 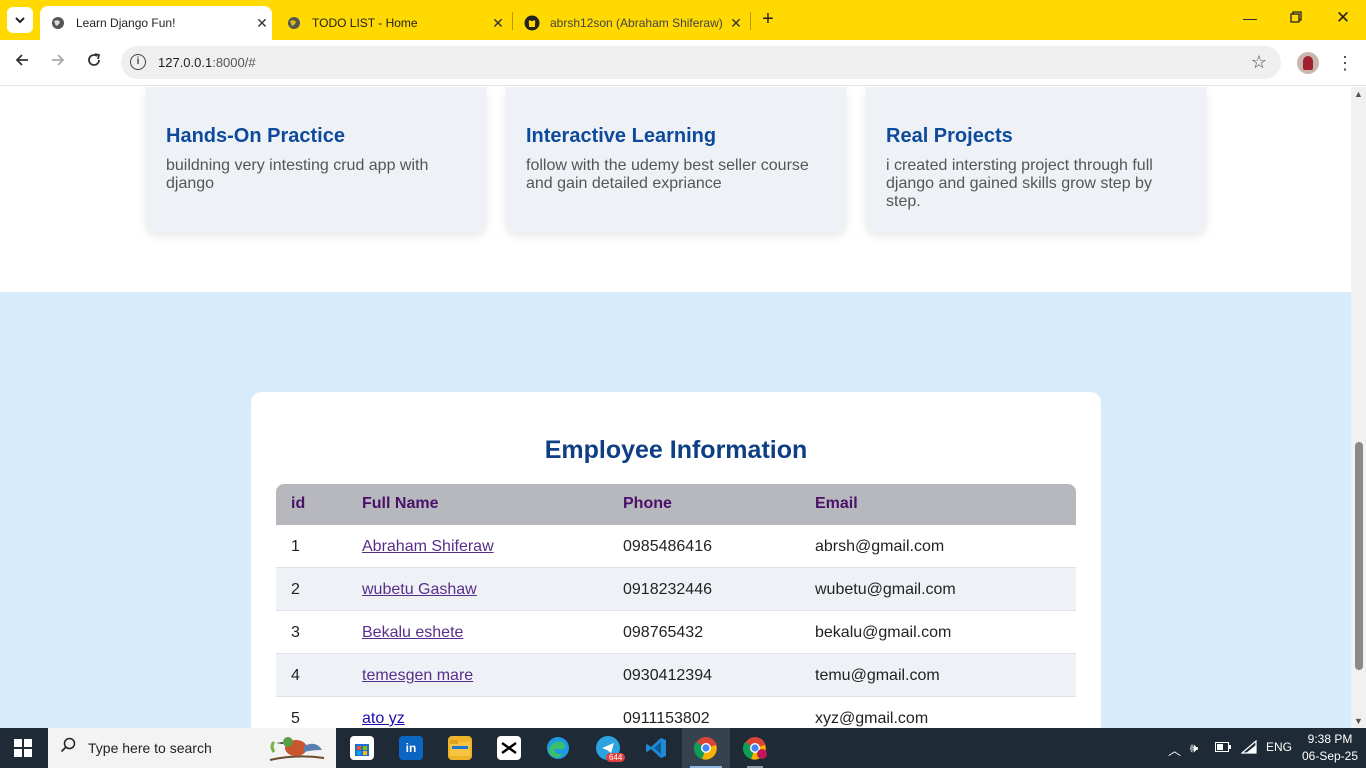 What do you see at coordinates (949, 136) in the screenshot?
I see `feature-title: Real Projects` at bounding box center [949, 136].